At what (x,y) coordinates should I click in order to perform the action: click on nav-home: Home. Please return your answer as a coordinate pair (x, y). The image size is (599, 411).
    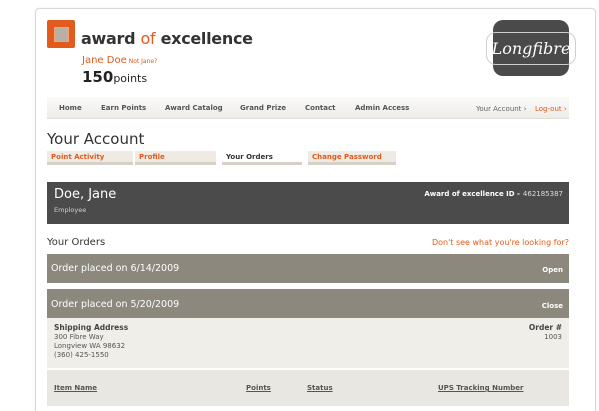
    Looking at the image, I should click on (70, 108).